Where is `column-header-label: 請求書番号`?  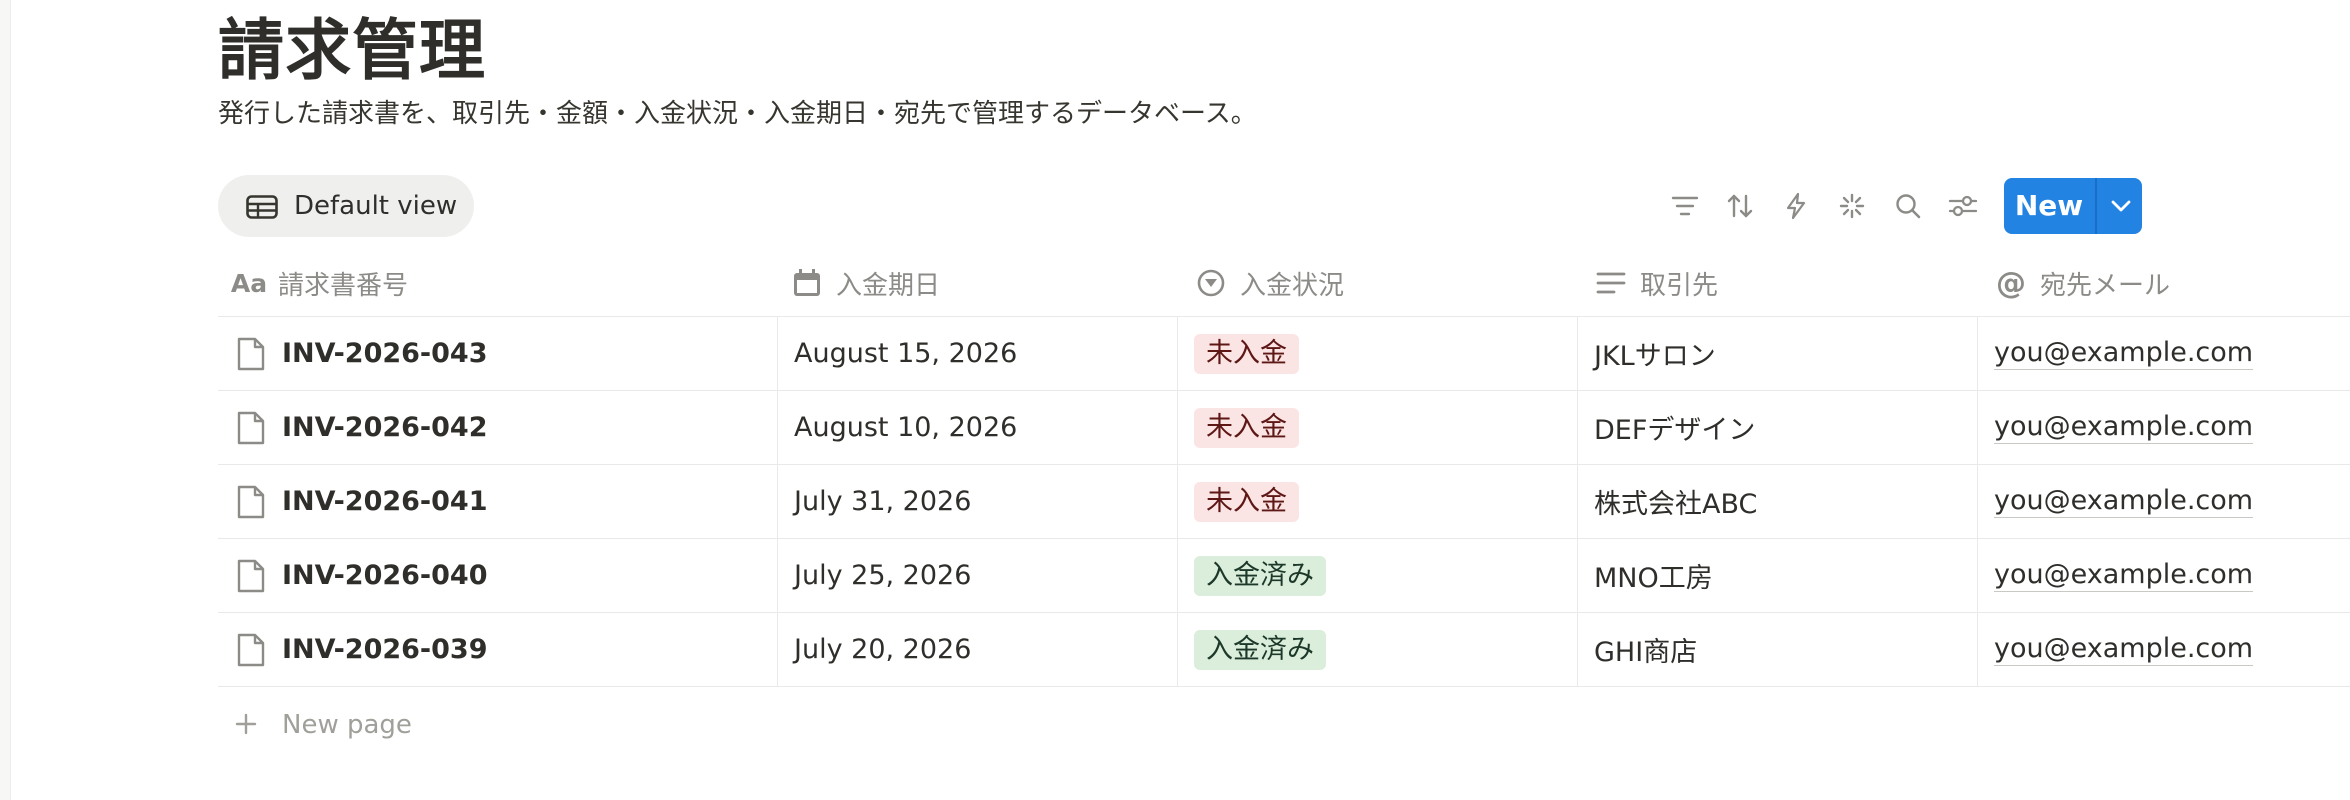
column-header-label: 請求書番号 is located at coordinates (343, 285).